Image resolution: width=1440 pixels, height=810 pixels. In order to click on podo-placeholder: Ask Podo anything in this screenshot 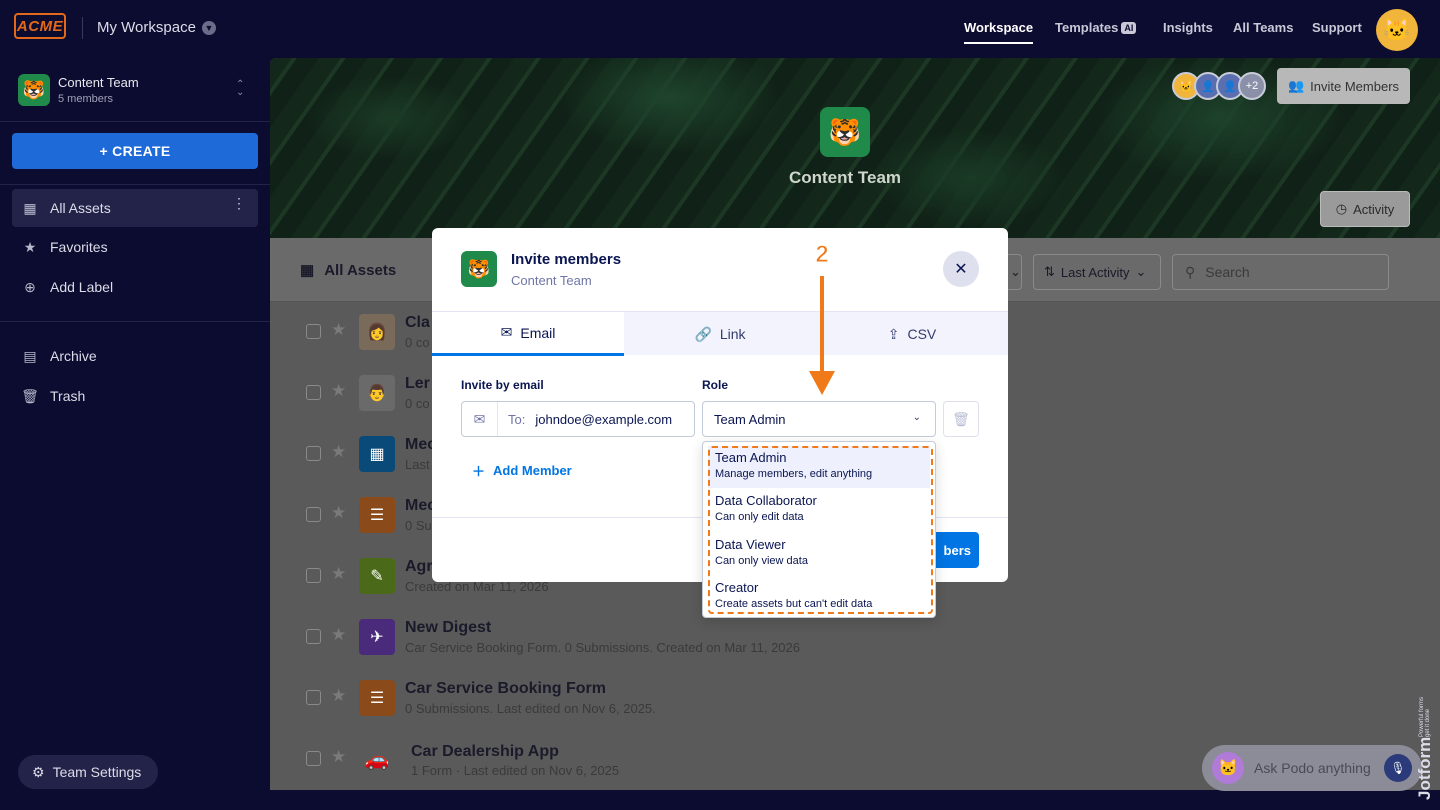, I will do `click(1312, 768)`.